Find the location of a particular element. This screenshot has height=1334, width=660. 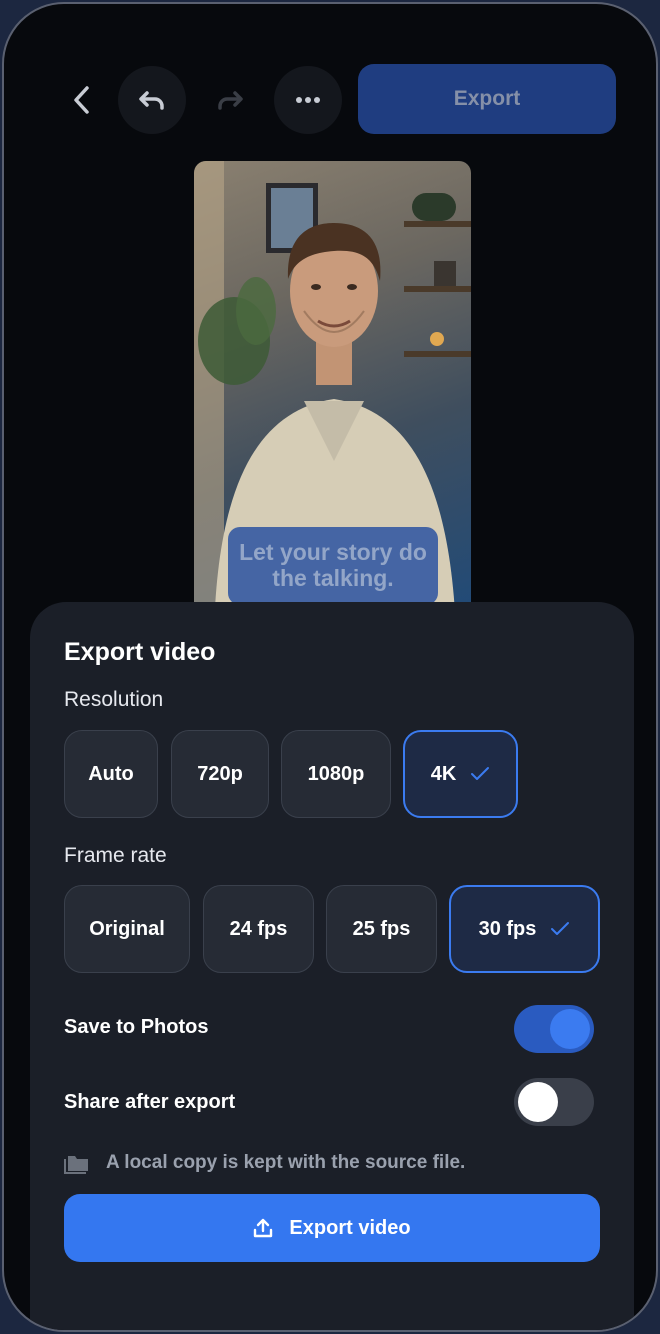

folder-icon is located at coordinates (76, 1165).